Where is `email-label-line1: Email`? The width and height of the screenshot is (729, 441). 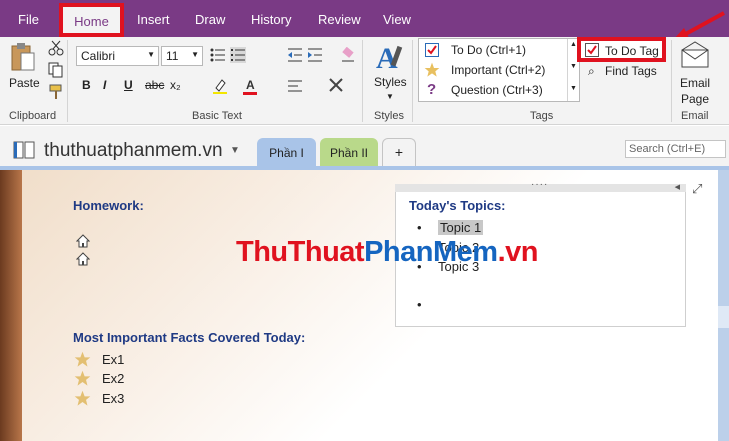
email-label-line1: Email is located at coordinates (695, 83).